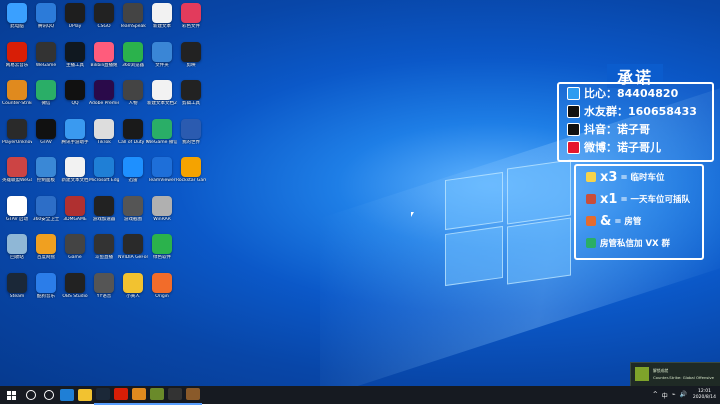 The width and height of the screenshot is (720, 405). Describe the element at coordinates (191, 54) in the screenshot. I see `desktop-icon: 剪映` at that location.